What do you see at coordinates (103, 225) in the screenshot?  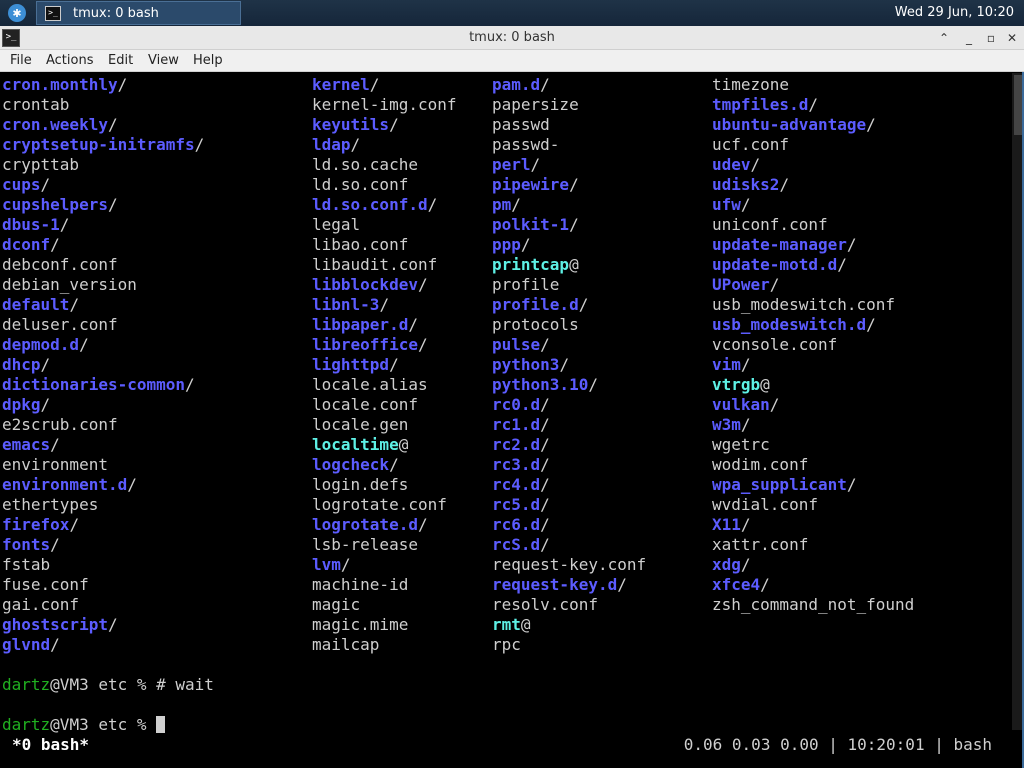 I see `listing-entry: dbus-1/` at bounding box center [103, 225].